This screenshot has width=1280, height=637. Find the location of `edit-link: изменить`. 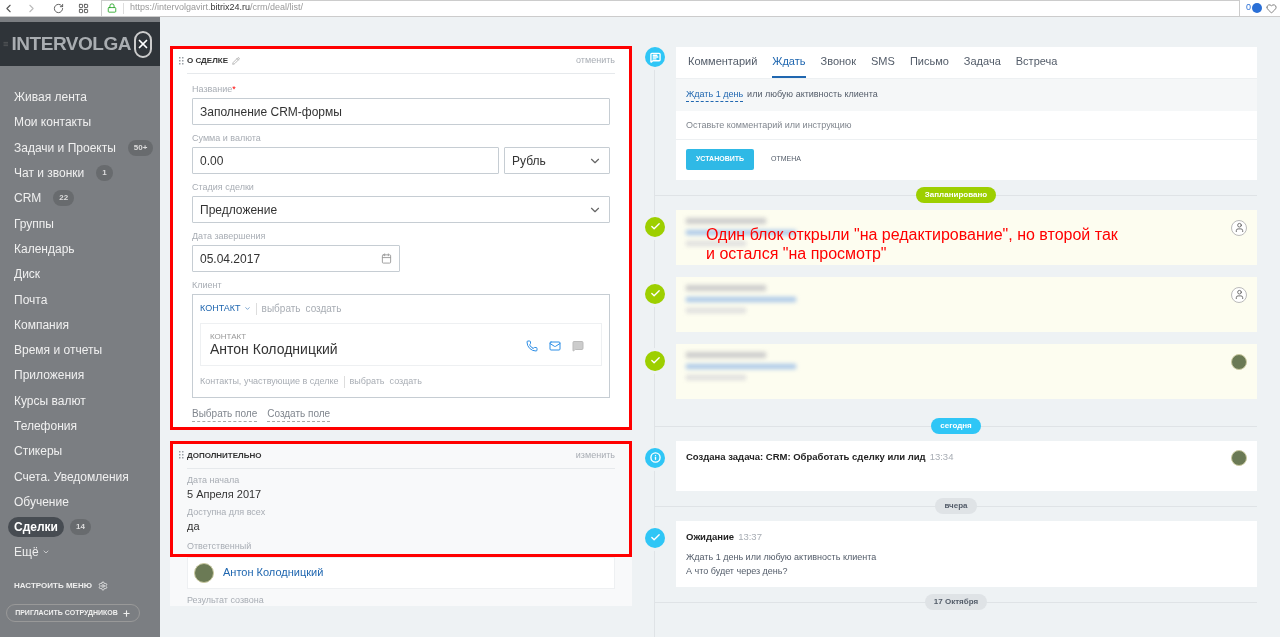

edit-link: изменить is located at coordinates (595, 455).